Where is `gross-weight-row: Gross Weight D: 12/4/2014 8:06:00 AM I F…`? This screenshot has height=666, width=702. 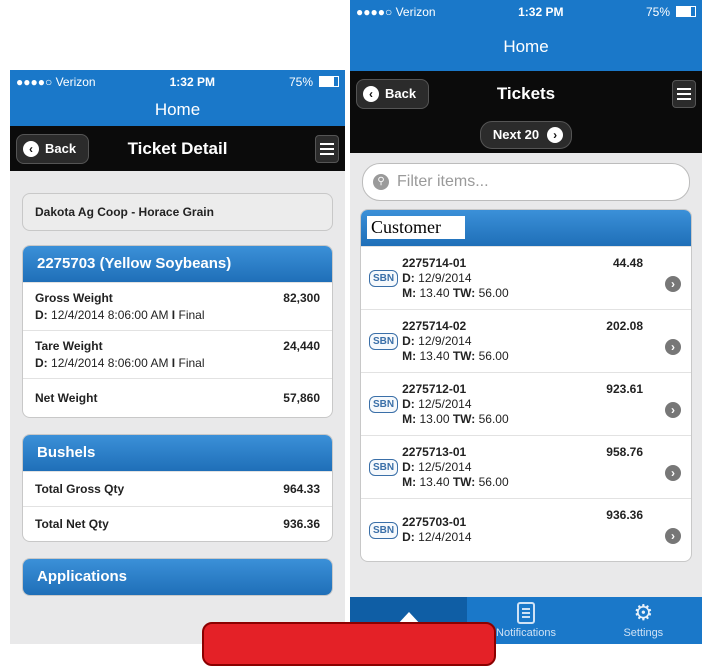
gross-weight-row: Gross Weight D: 12/4/2014 8:06:00 AM I F… is located at coordinates (177, 306).